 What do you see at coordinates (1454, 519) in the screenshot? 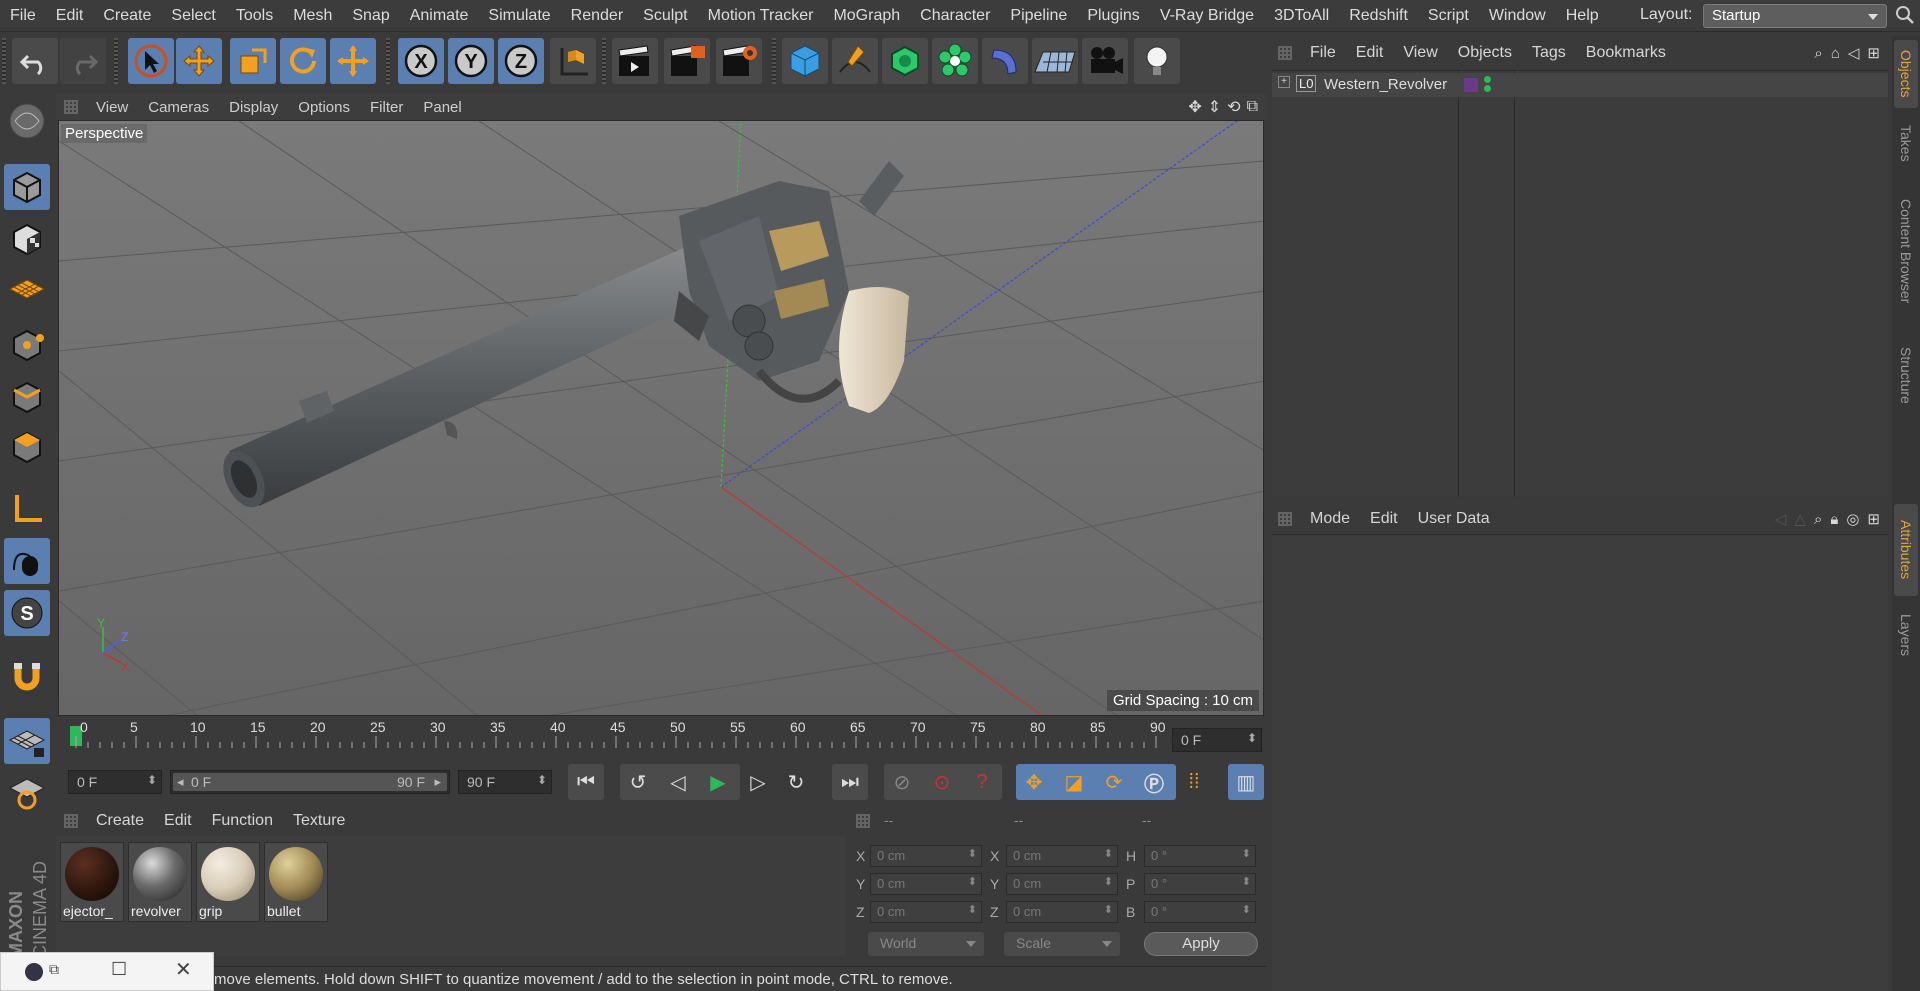
I see `attributes-menu-user-data: User Data` at bounding box center [1454, 519].